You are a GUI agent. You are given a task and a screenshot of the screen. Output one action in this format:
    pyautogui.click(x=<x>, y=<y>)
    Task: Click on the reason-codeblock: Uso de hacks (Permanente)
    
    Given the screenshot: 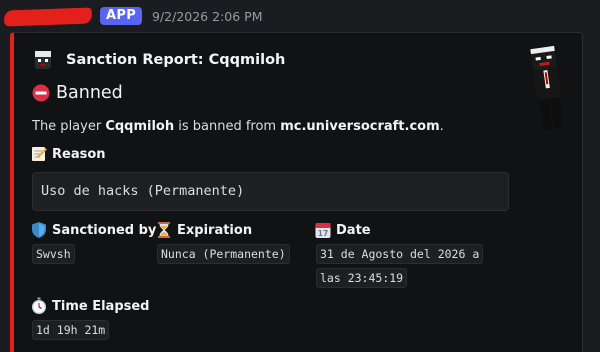 What is the action you would take?
    pyautogui.click(x=270, y=191)
    